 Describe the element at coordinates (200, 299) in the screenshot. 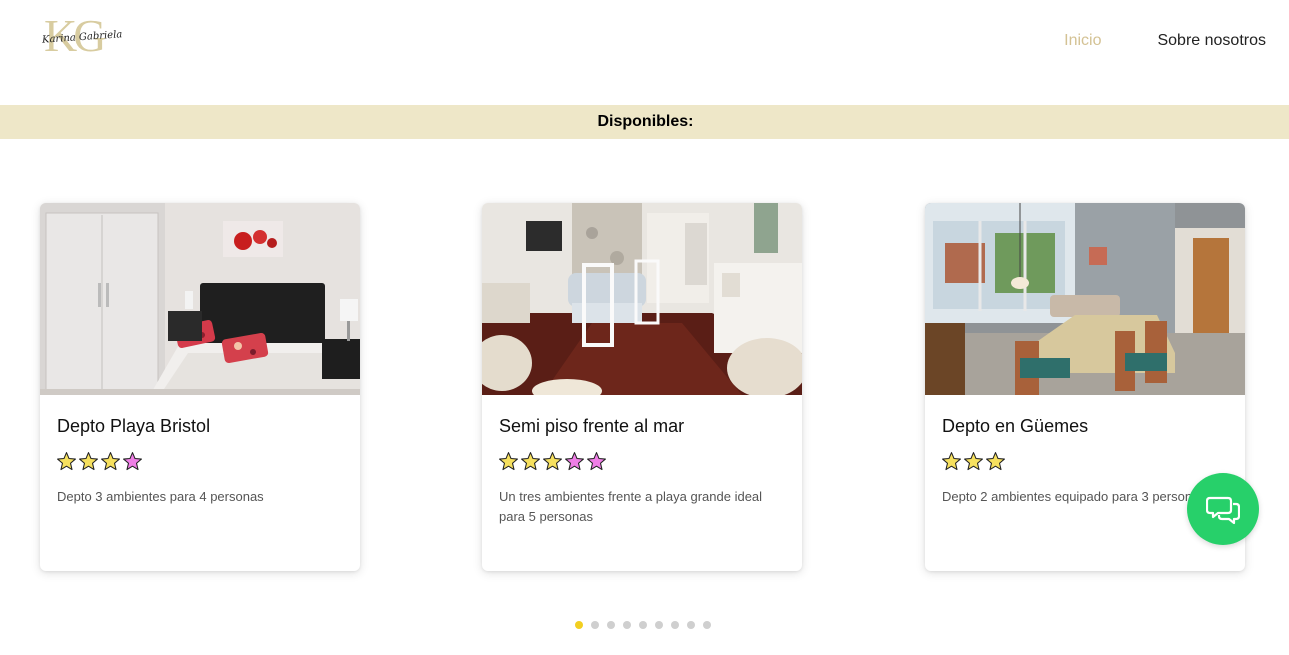

I see `bedroom-photo` at that location.